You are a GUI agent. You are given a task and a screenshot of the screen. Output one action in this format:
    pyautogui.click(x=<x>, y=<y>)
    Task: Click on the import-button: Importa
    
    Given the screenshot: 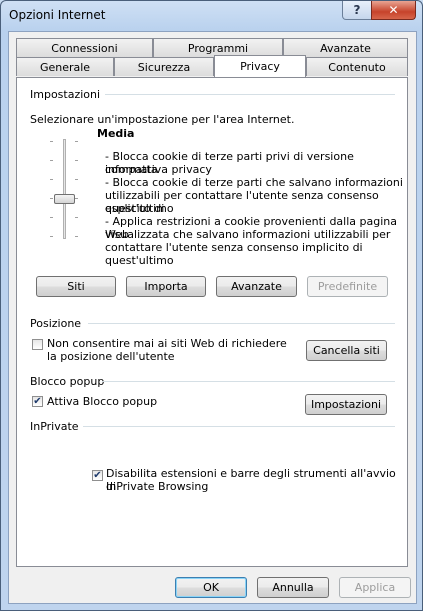 What is the action you would take?
    pyautogui.click(x=166, y=286)
    